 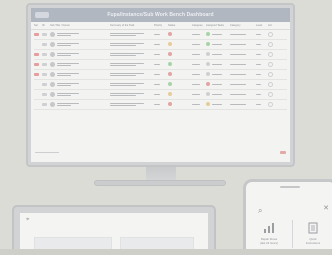 I want to click on floor-strip, so click(x=166, y=252).